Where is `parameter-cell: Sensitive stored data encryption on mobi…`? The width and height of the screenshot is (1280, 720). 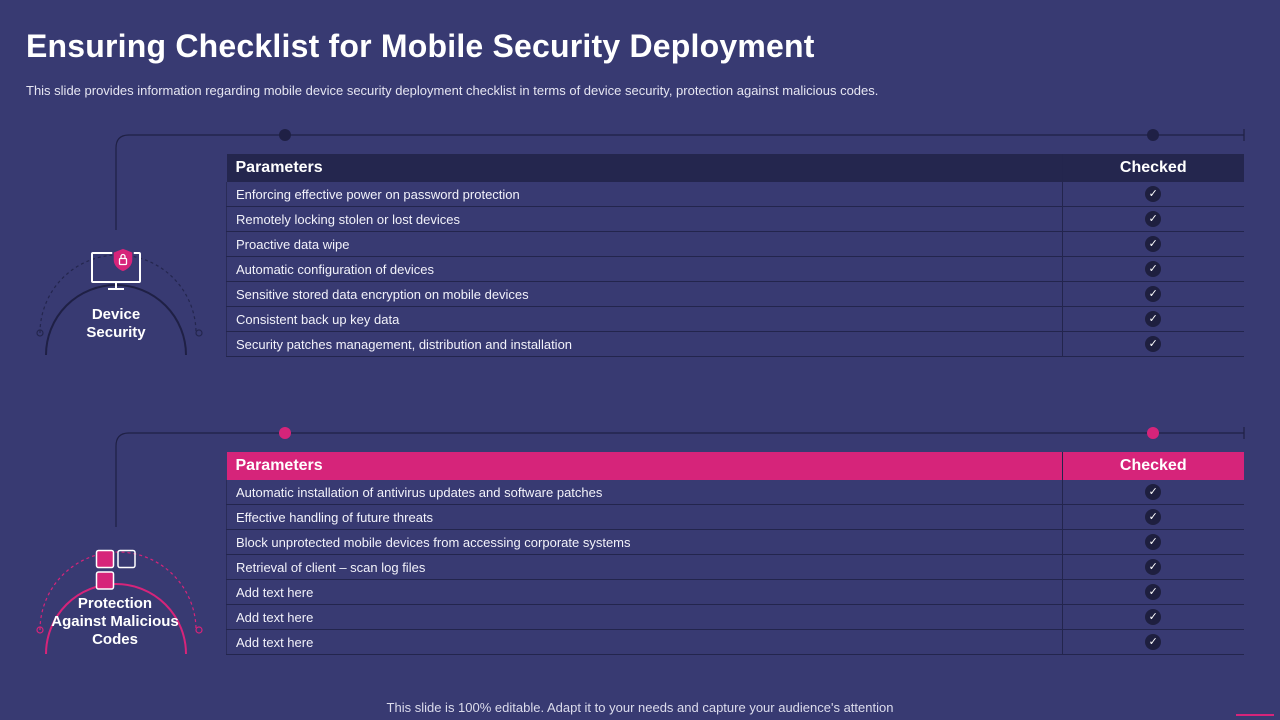 parameter-cell: Sensitive stored data encryption on mobi… is located at coordinates (644, 294).